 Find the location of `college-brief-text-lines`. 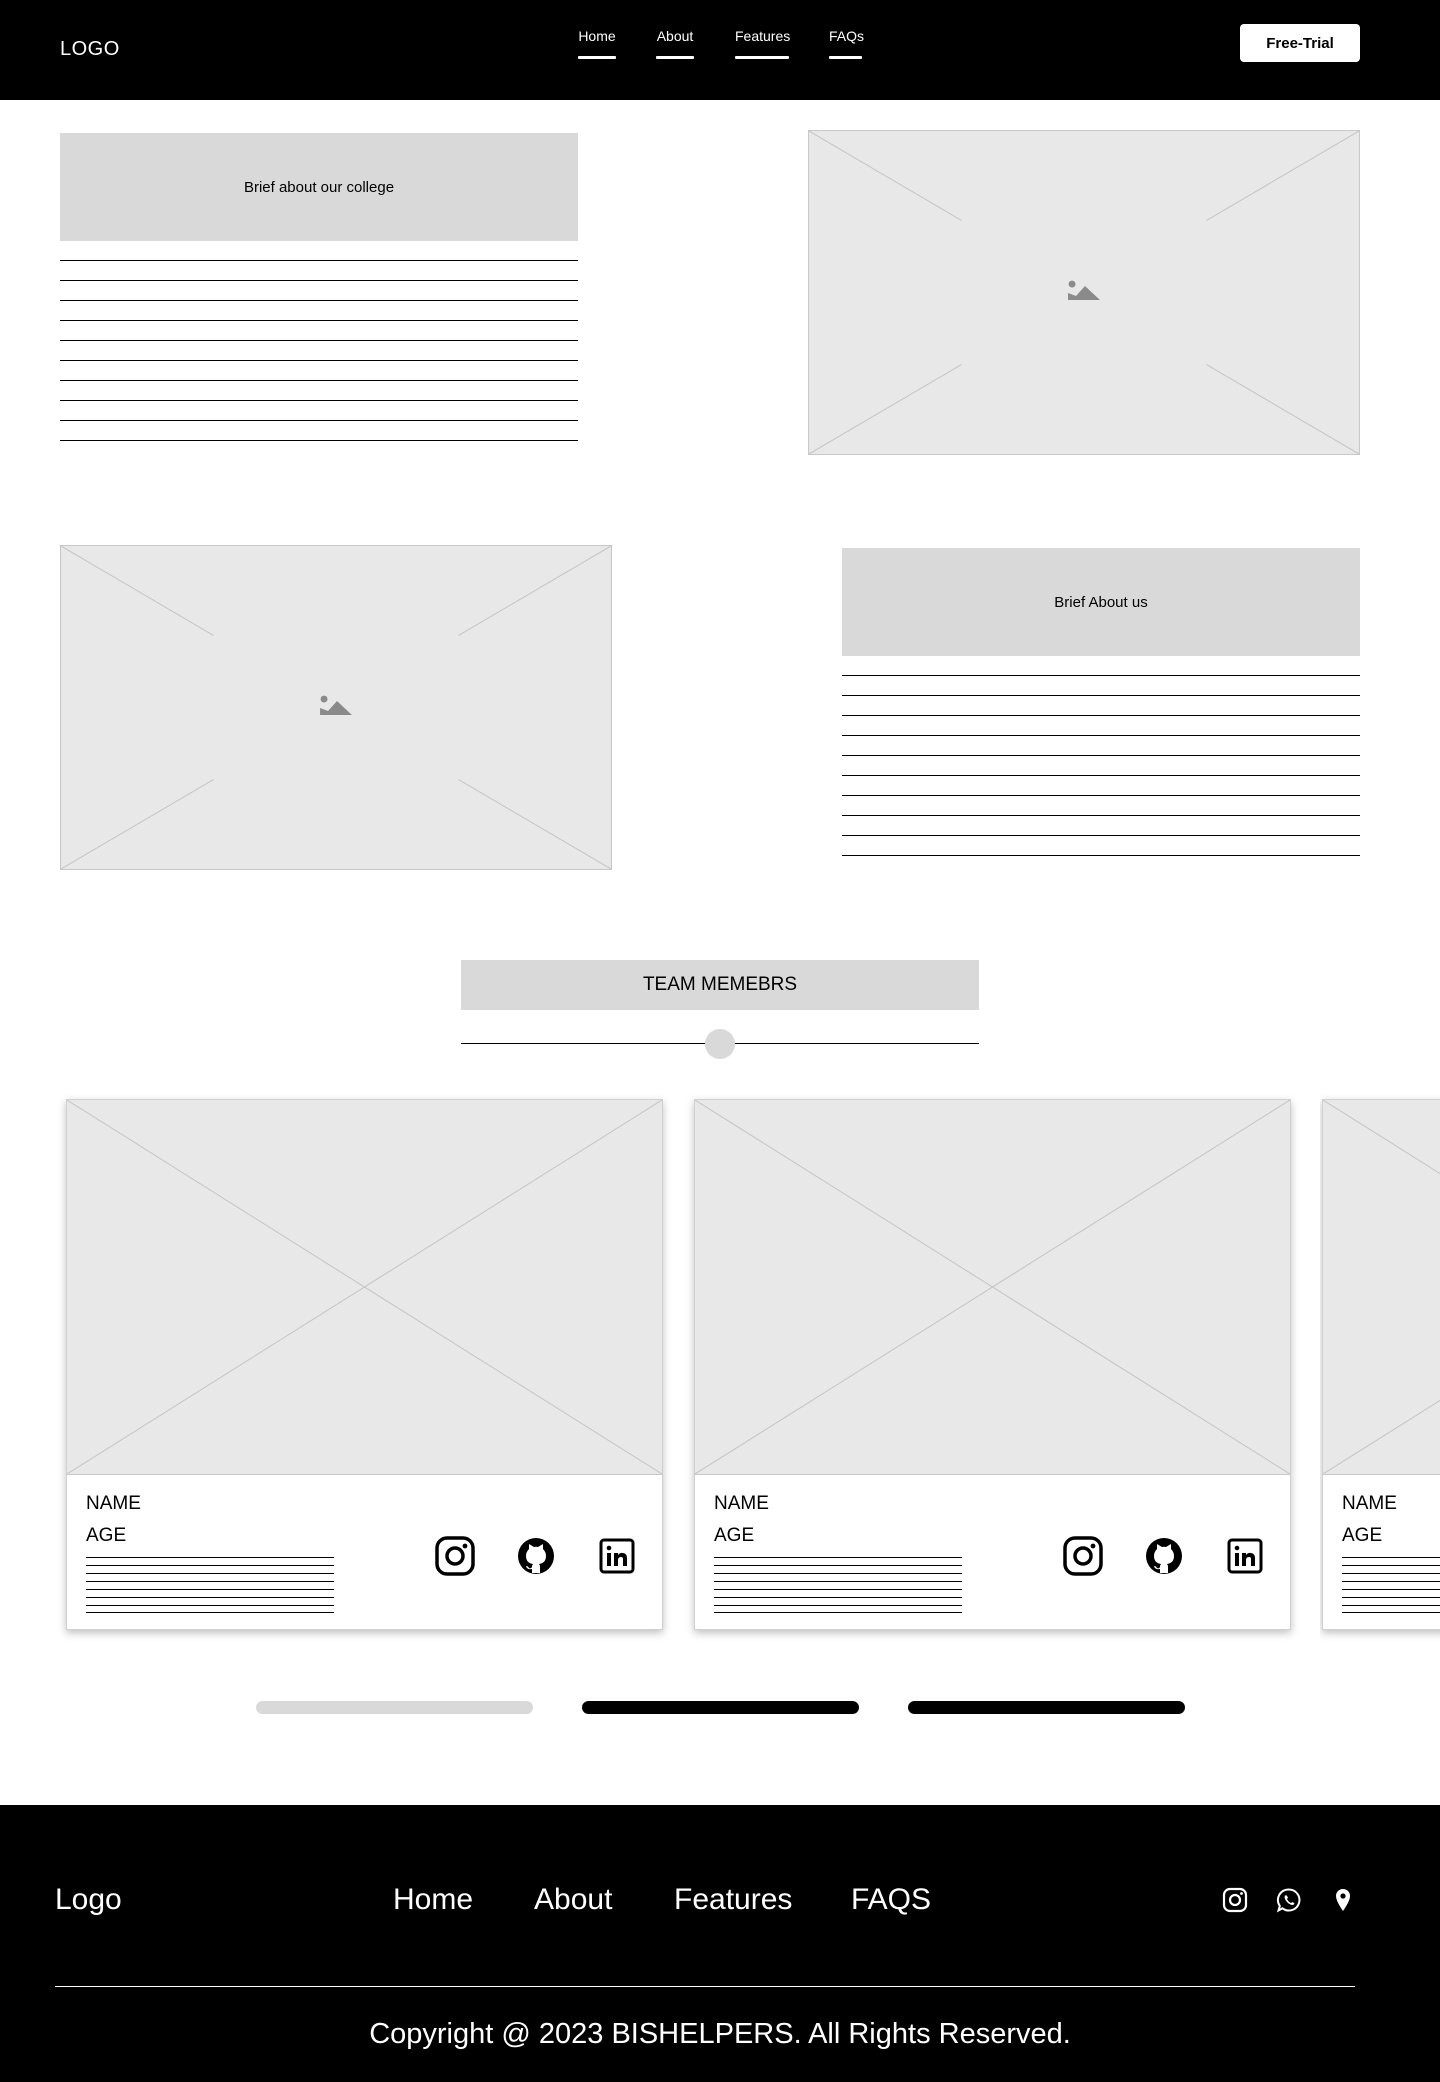

college-brief-text-lines is located at coordinates (319, 351).